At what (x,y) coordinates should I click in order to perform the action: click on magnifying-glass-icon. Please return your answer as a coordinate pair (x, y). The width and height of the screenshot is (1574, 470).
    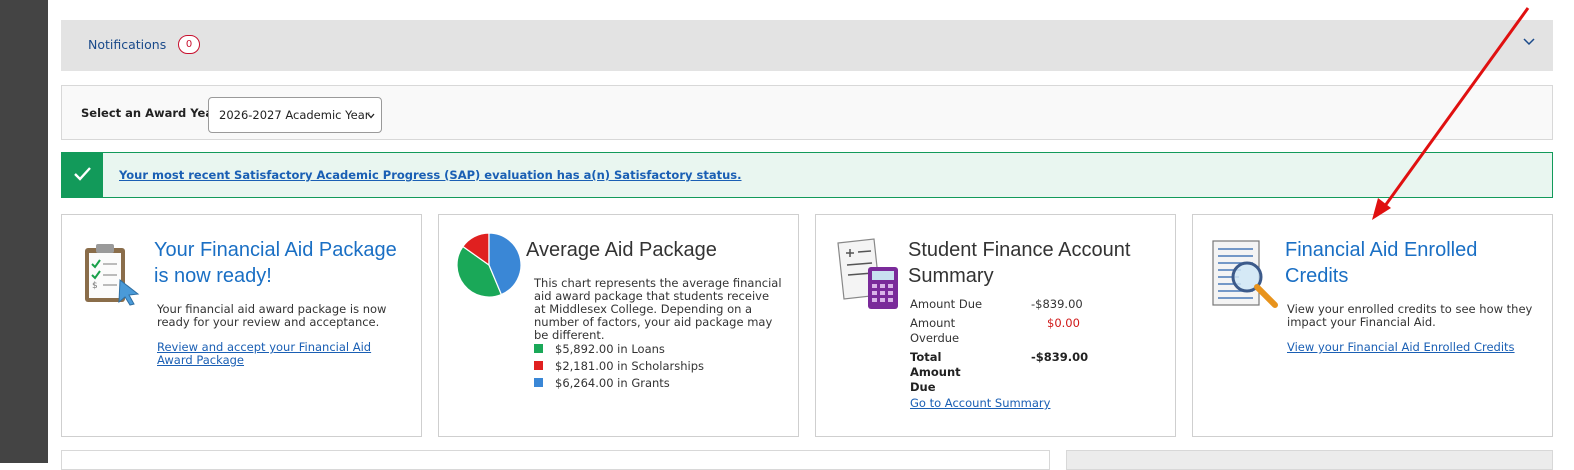
    Looking at the image, I should click on (1245, 274).